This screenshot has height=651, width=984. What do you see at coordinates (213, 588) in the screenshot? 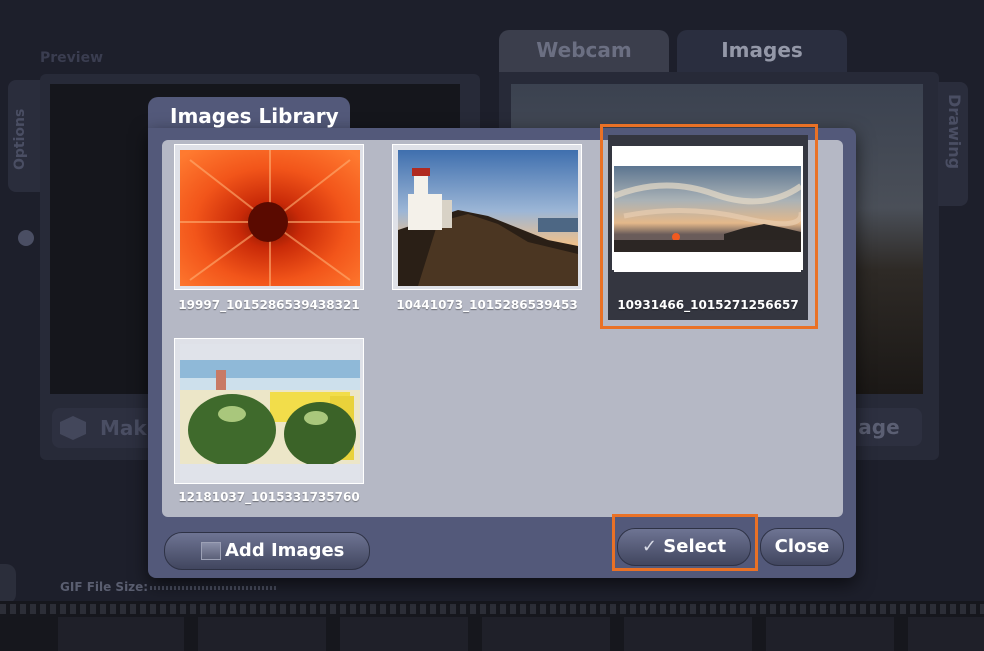
I see `gif-size-meter` at bounding box center [213, 588].